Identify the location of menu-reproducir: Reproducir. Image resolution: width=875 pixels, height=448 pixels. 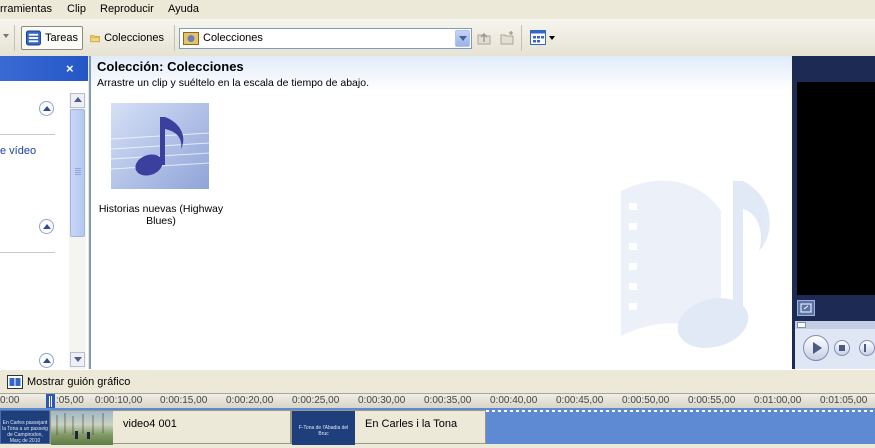
(127, 9).